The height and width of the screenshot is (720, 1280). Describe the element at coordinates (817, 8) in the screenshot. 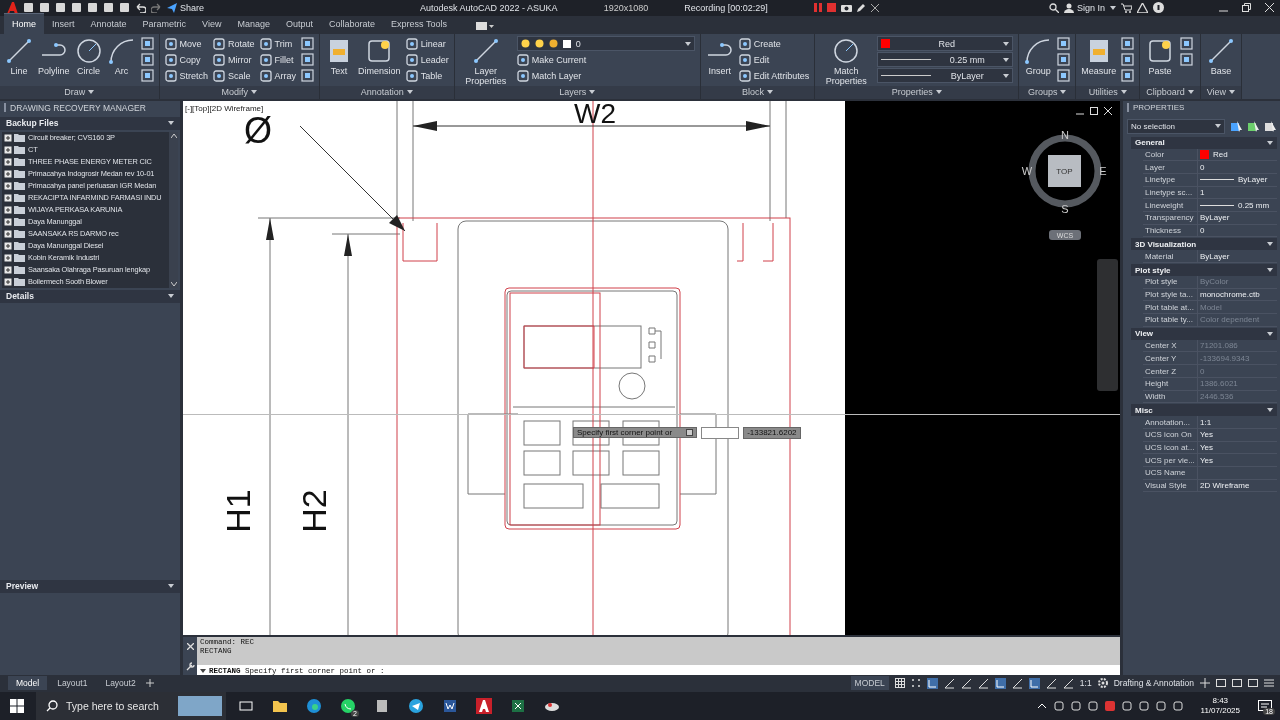

I see `pause-icon` at that location.